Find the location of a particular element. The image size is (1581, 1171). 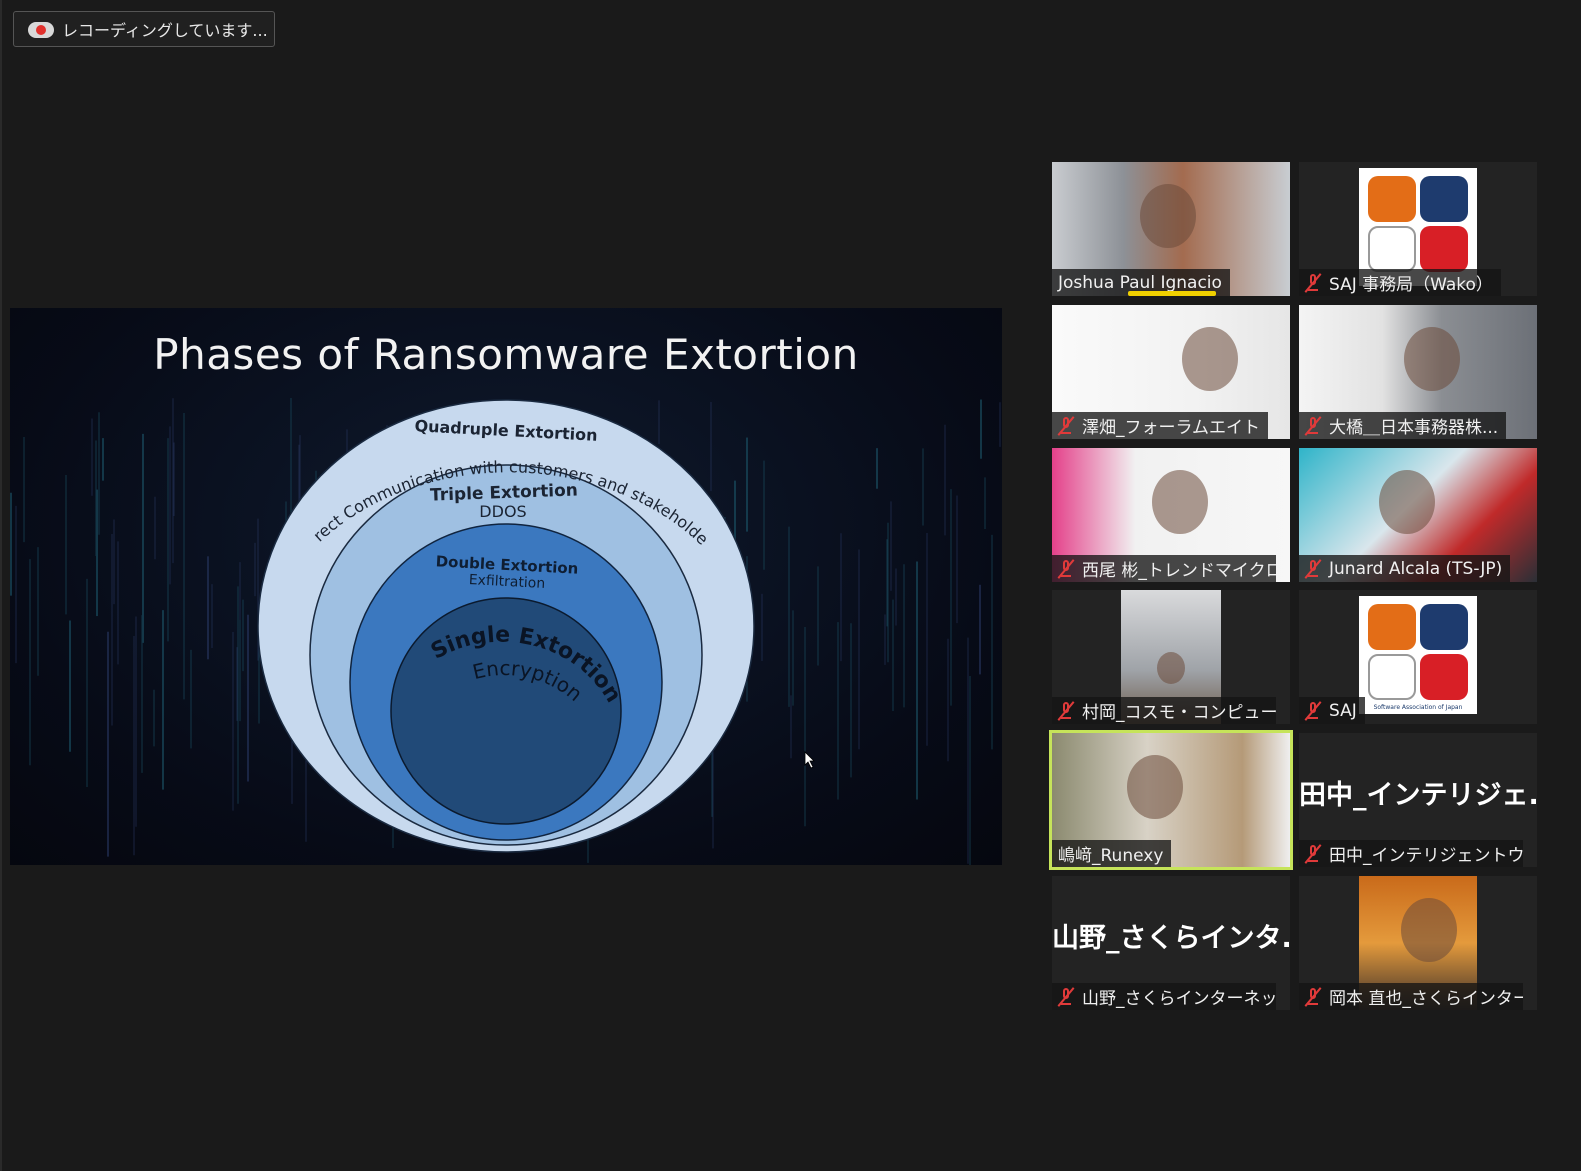

participant-name-bar: SAJ 事務局（Wako） is located at coordinates (1400, 282).